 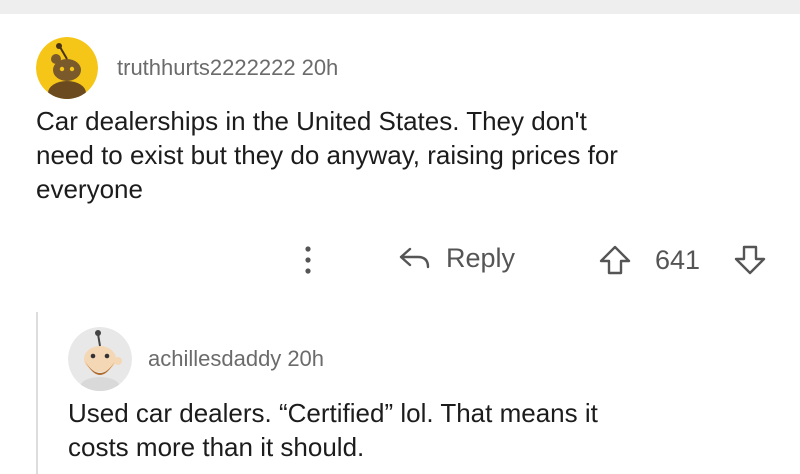 What do you see at coordinates (89, 189) in the screenshot?
I see `comment-body-line: everyone` at bounding box center [89, 189].